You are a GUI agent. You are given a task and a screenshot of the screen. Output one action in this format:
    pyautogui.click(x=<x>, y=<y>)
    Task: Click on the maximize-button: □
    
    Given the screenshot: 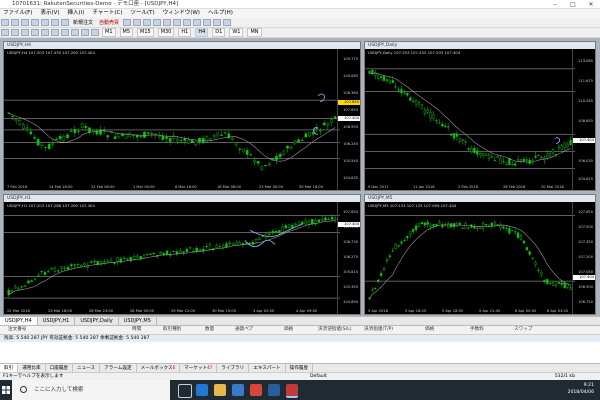 What is the action you would take?
    pyautogui.click(x=573, y=4)
    